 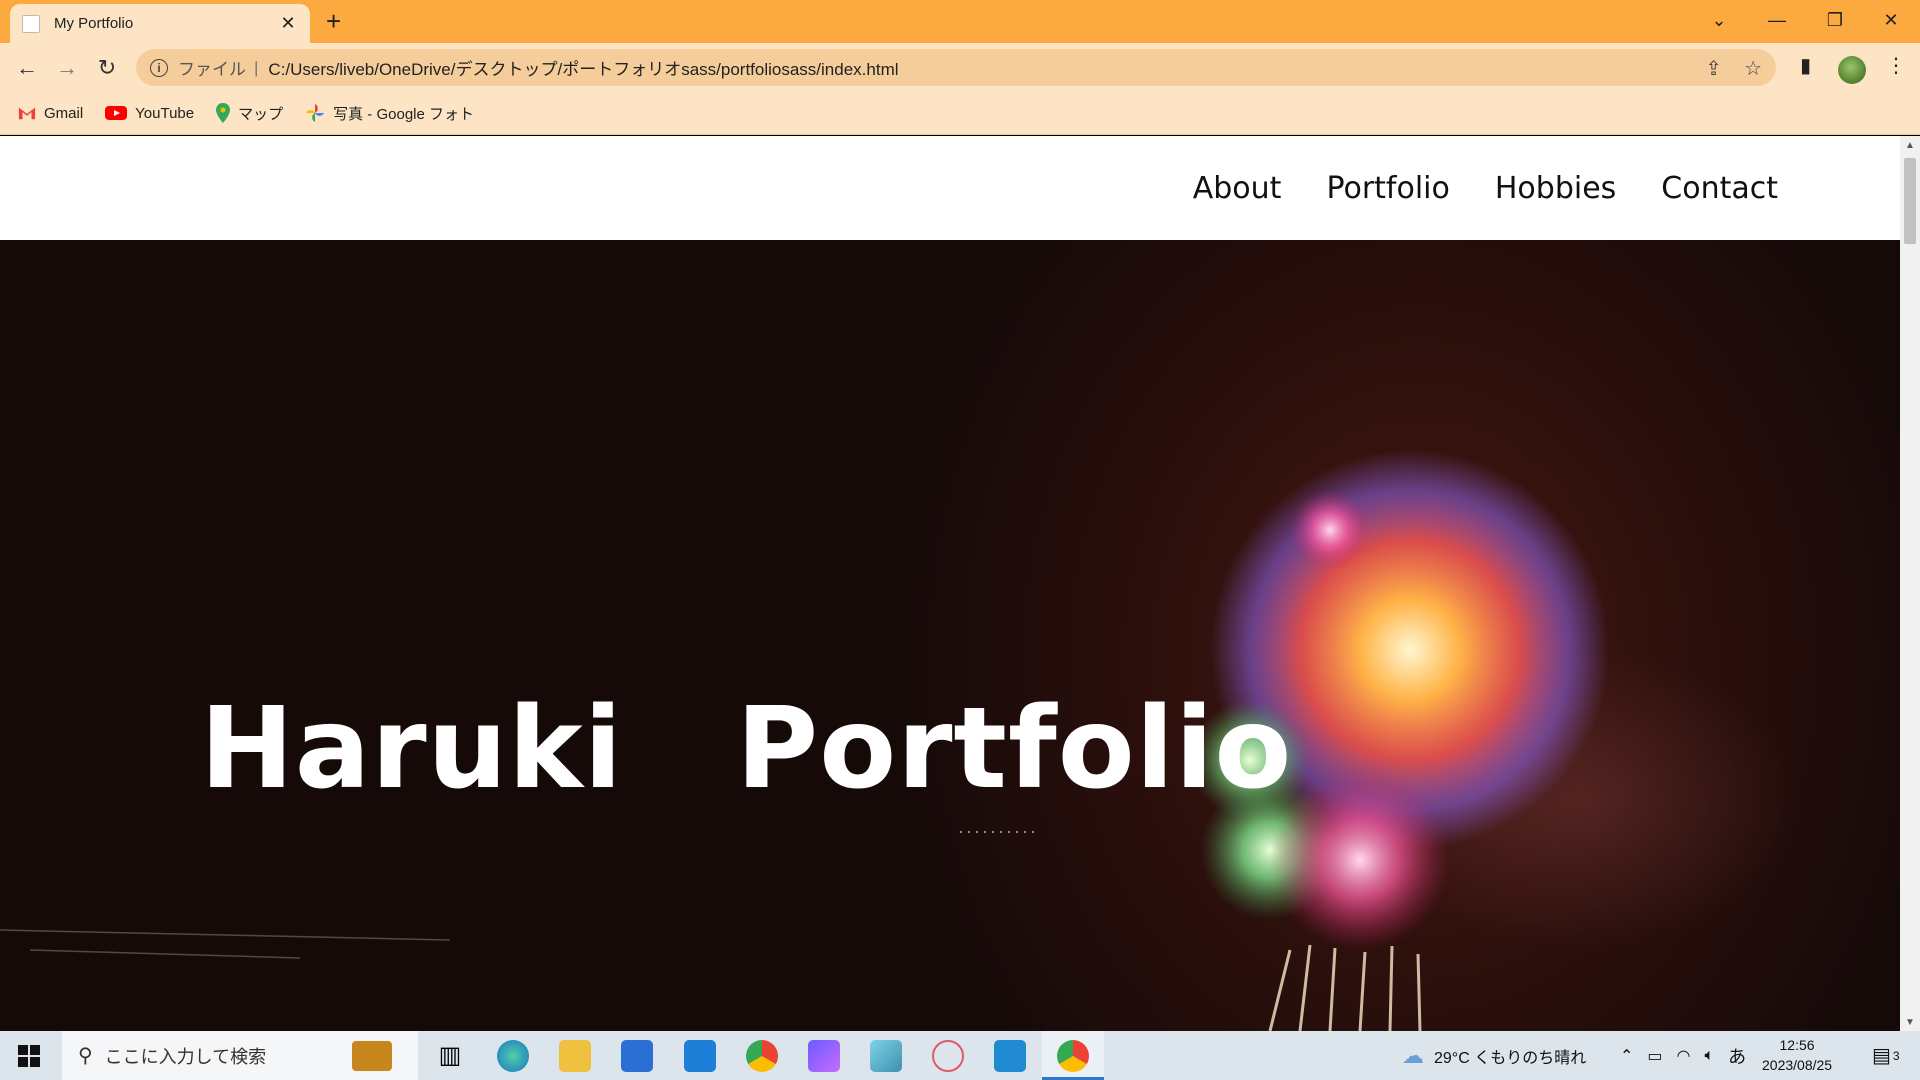 What do you see at coordinates (1719, 20) in the screenshot?
I see `tab-search-icon: ⌄` at bounding box center [1719, 20].